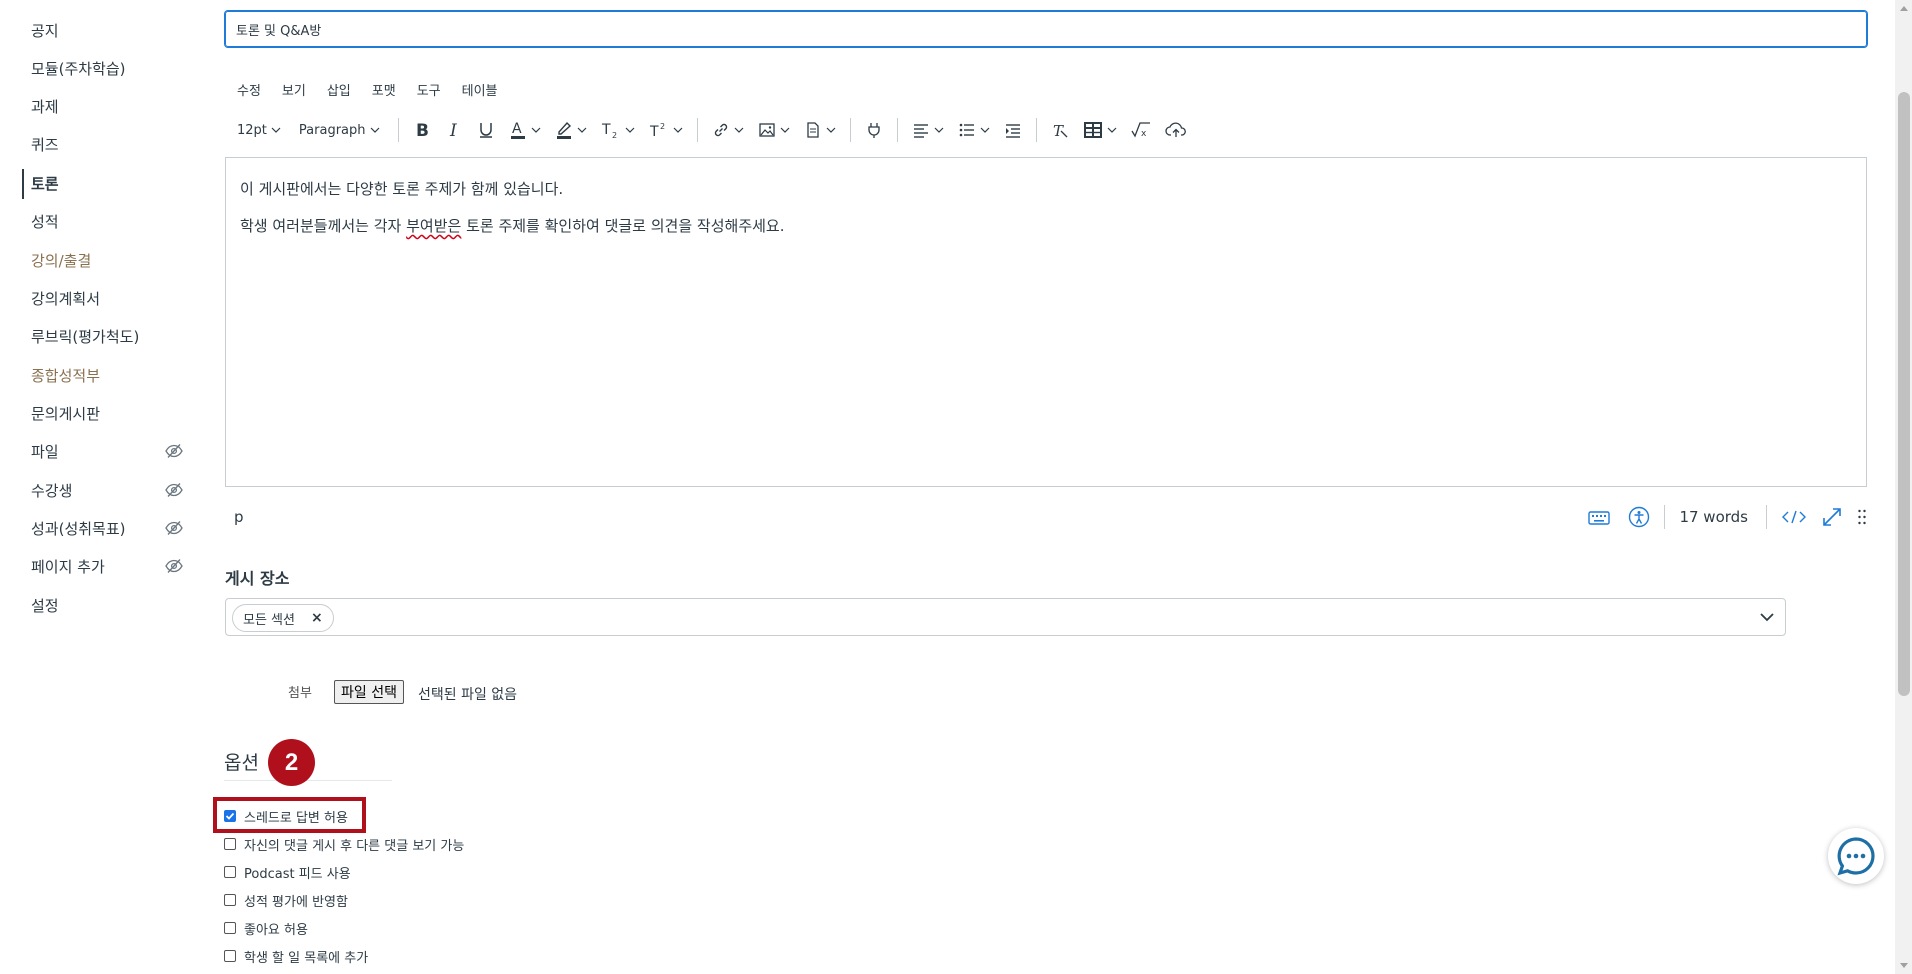 The width and height of the screenshot is (1912, 974). What do you see at coordinates (104, 566) in the screenshot?
I see `sidebar-item-pages: 페이지 추가` at bounding box center [104, 566].